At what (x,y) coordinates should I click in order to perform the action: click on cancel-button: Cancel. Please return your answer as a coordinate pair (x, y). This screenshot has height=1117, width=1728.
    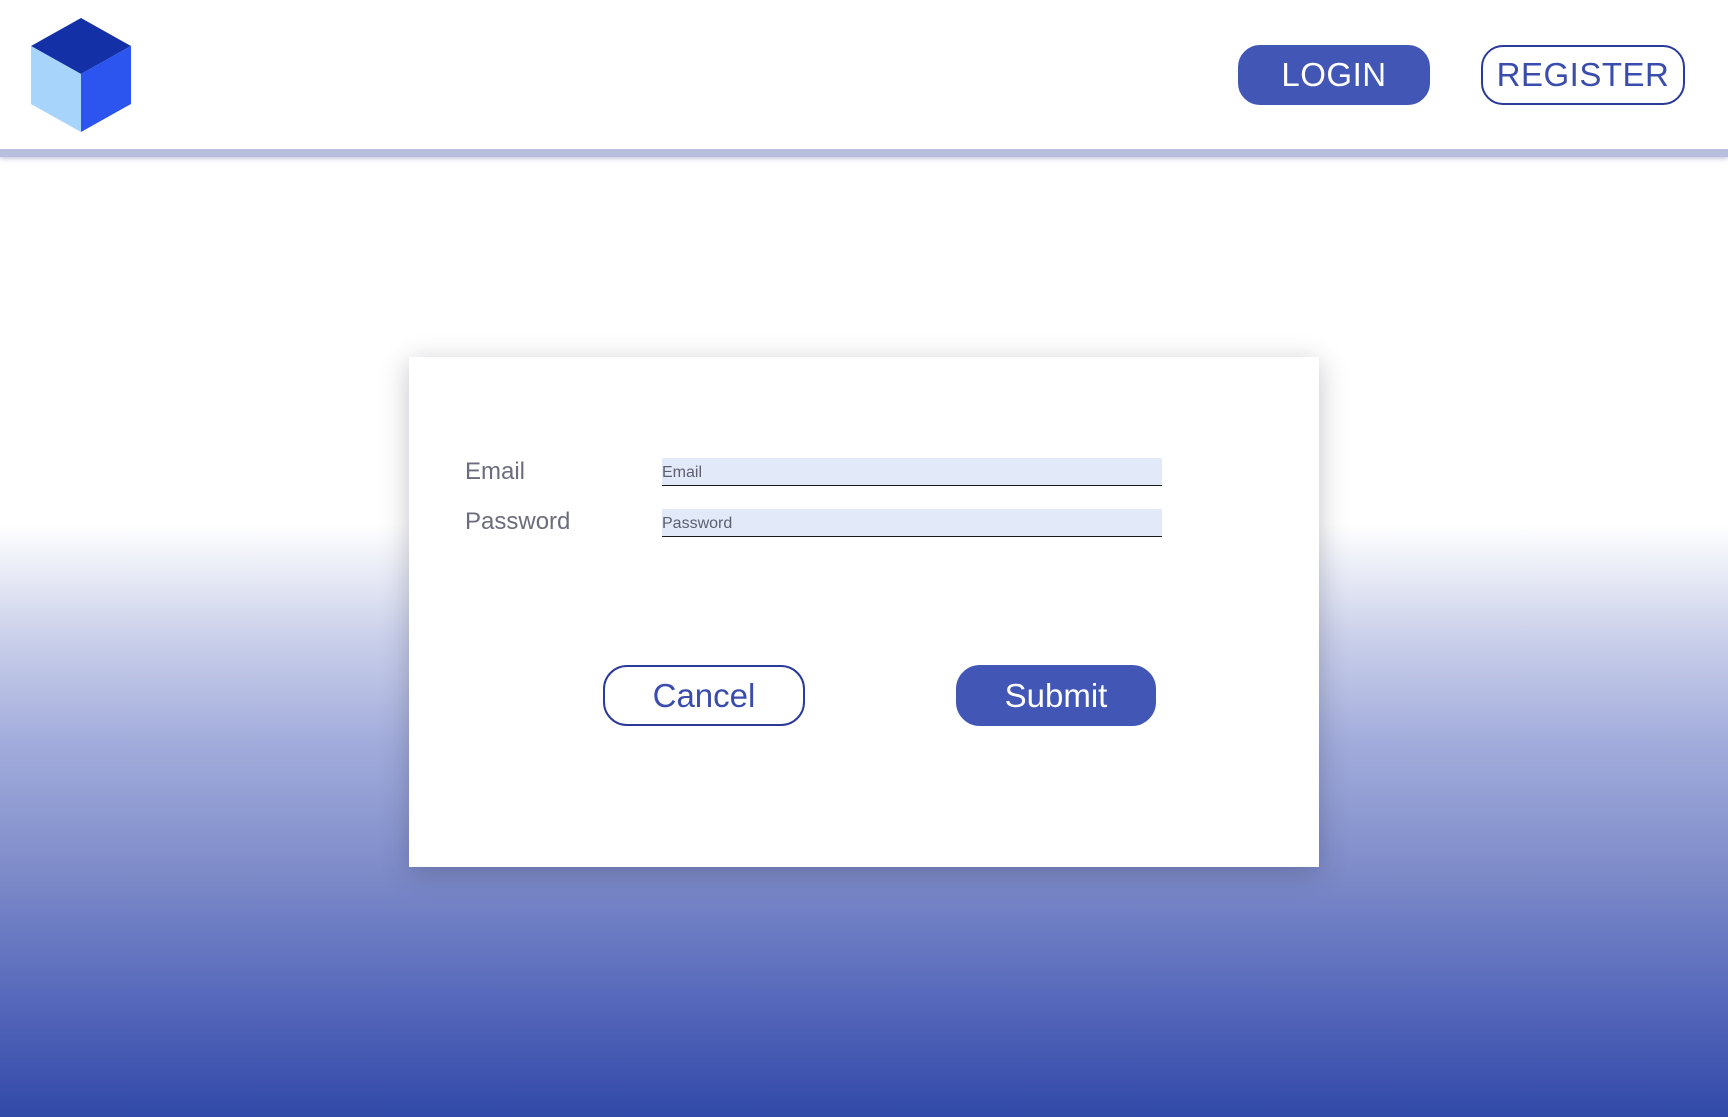
    Looking at the image, I should click on (704, 695).